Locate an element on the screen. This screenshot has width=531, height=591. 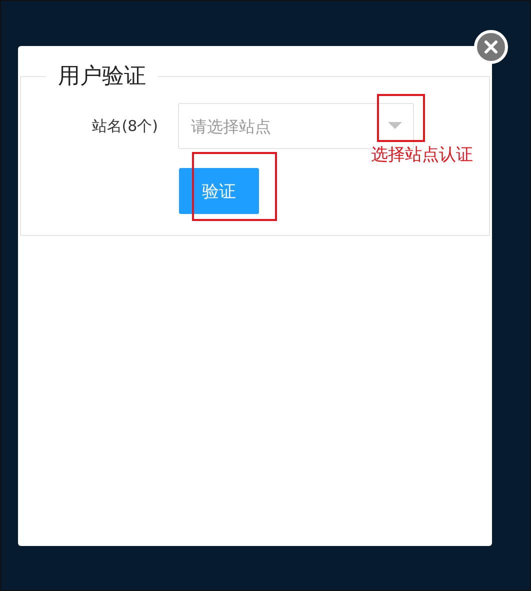
highlight-box is located at coordinates (401, 118).